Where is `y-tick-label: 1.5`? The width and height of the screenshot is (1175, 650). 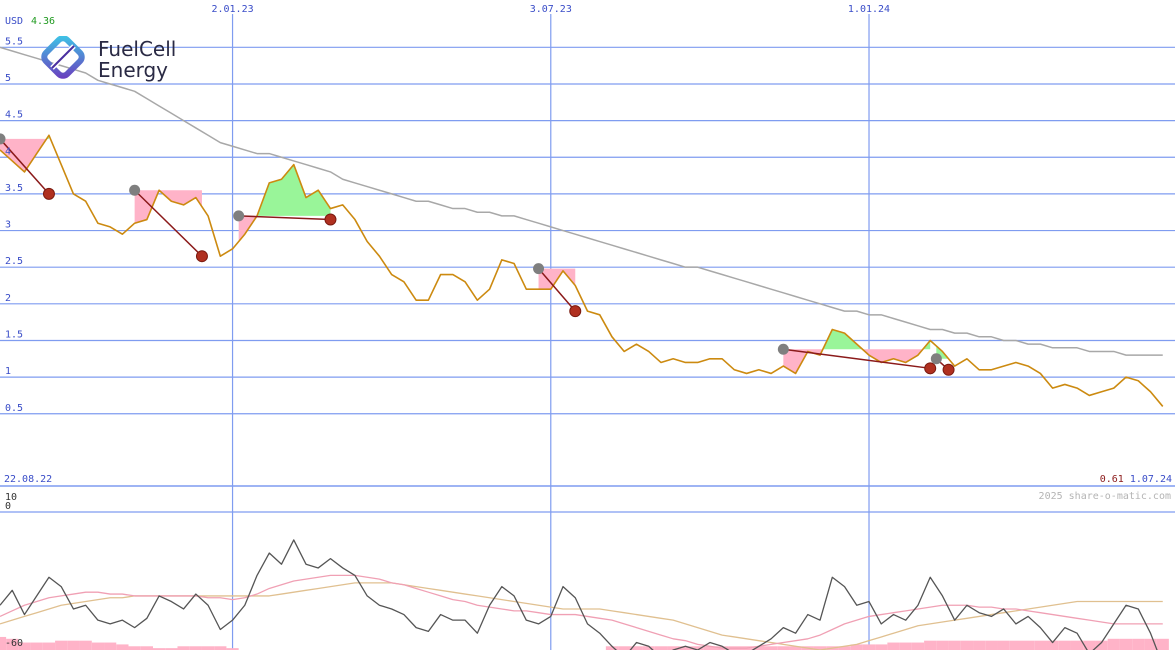
y-tick-label: 1.5 is located at coordinates (14, 334).